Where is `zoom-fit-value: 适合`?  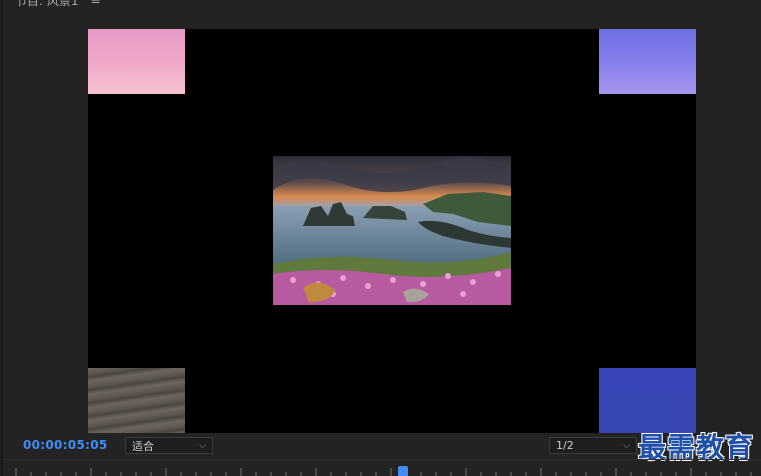
zoom-fit-value: 适合 is located at coordinates (143, 446).